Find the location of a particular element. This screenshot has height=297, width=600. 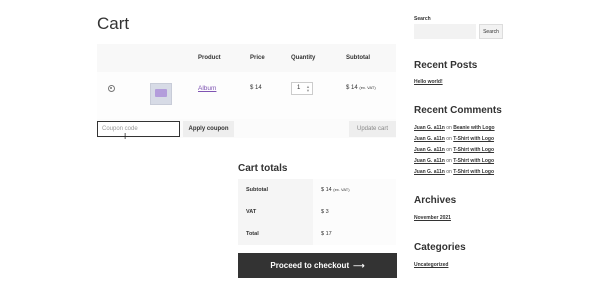

product-link: Album is located at coordinates (207, 88).